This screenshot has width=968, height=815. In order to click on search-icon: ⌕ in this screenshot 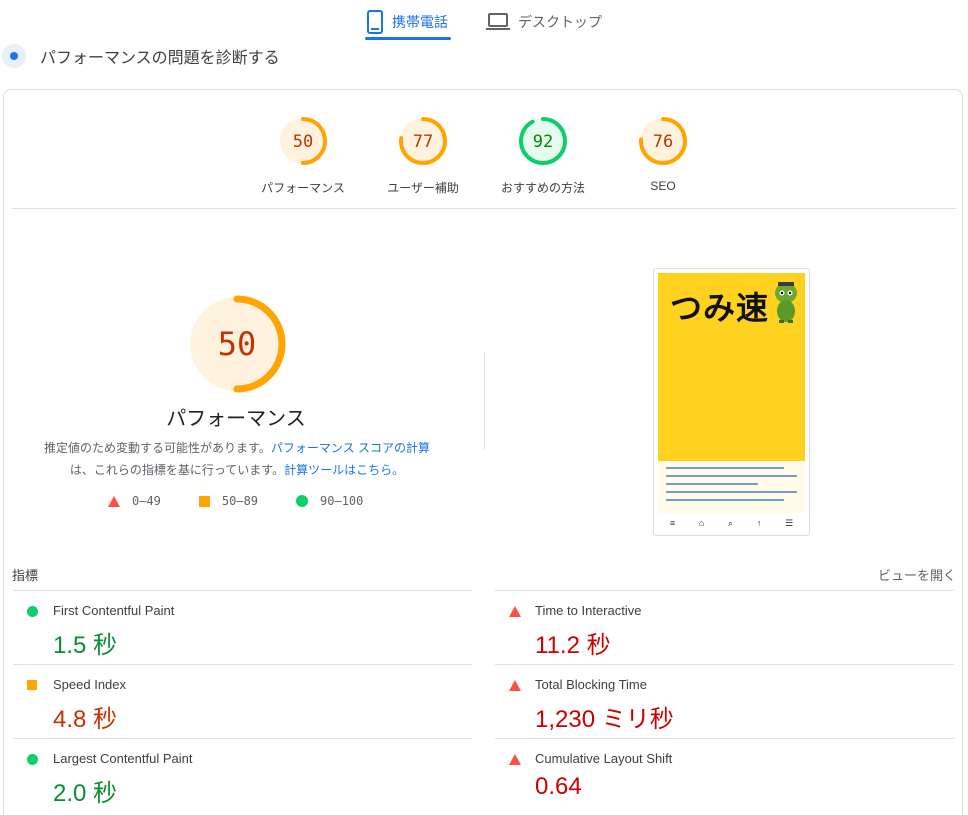, I will do `click(731, 522)`.